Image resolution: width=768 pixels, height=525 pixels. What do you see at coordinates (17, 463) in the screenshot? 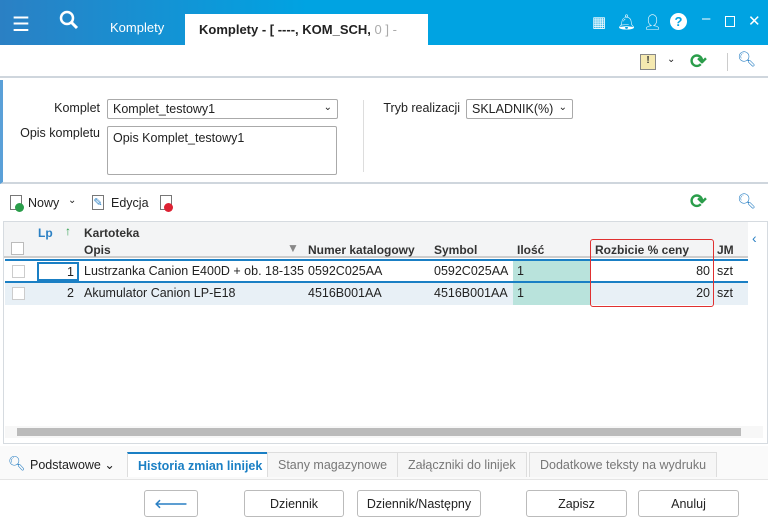
I see `view-icon: 🔍︎` at bounding box center [17, 463].